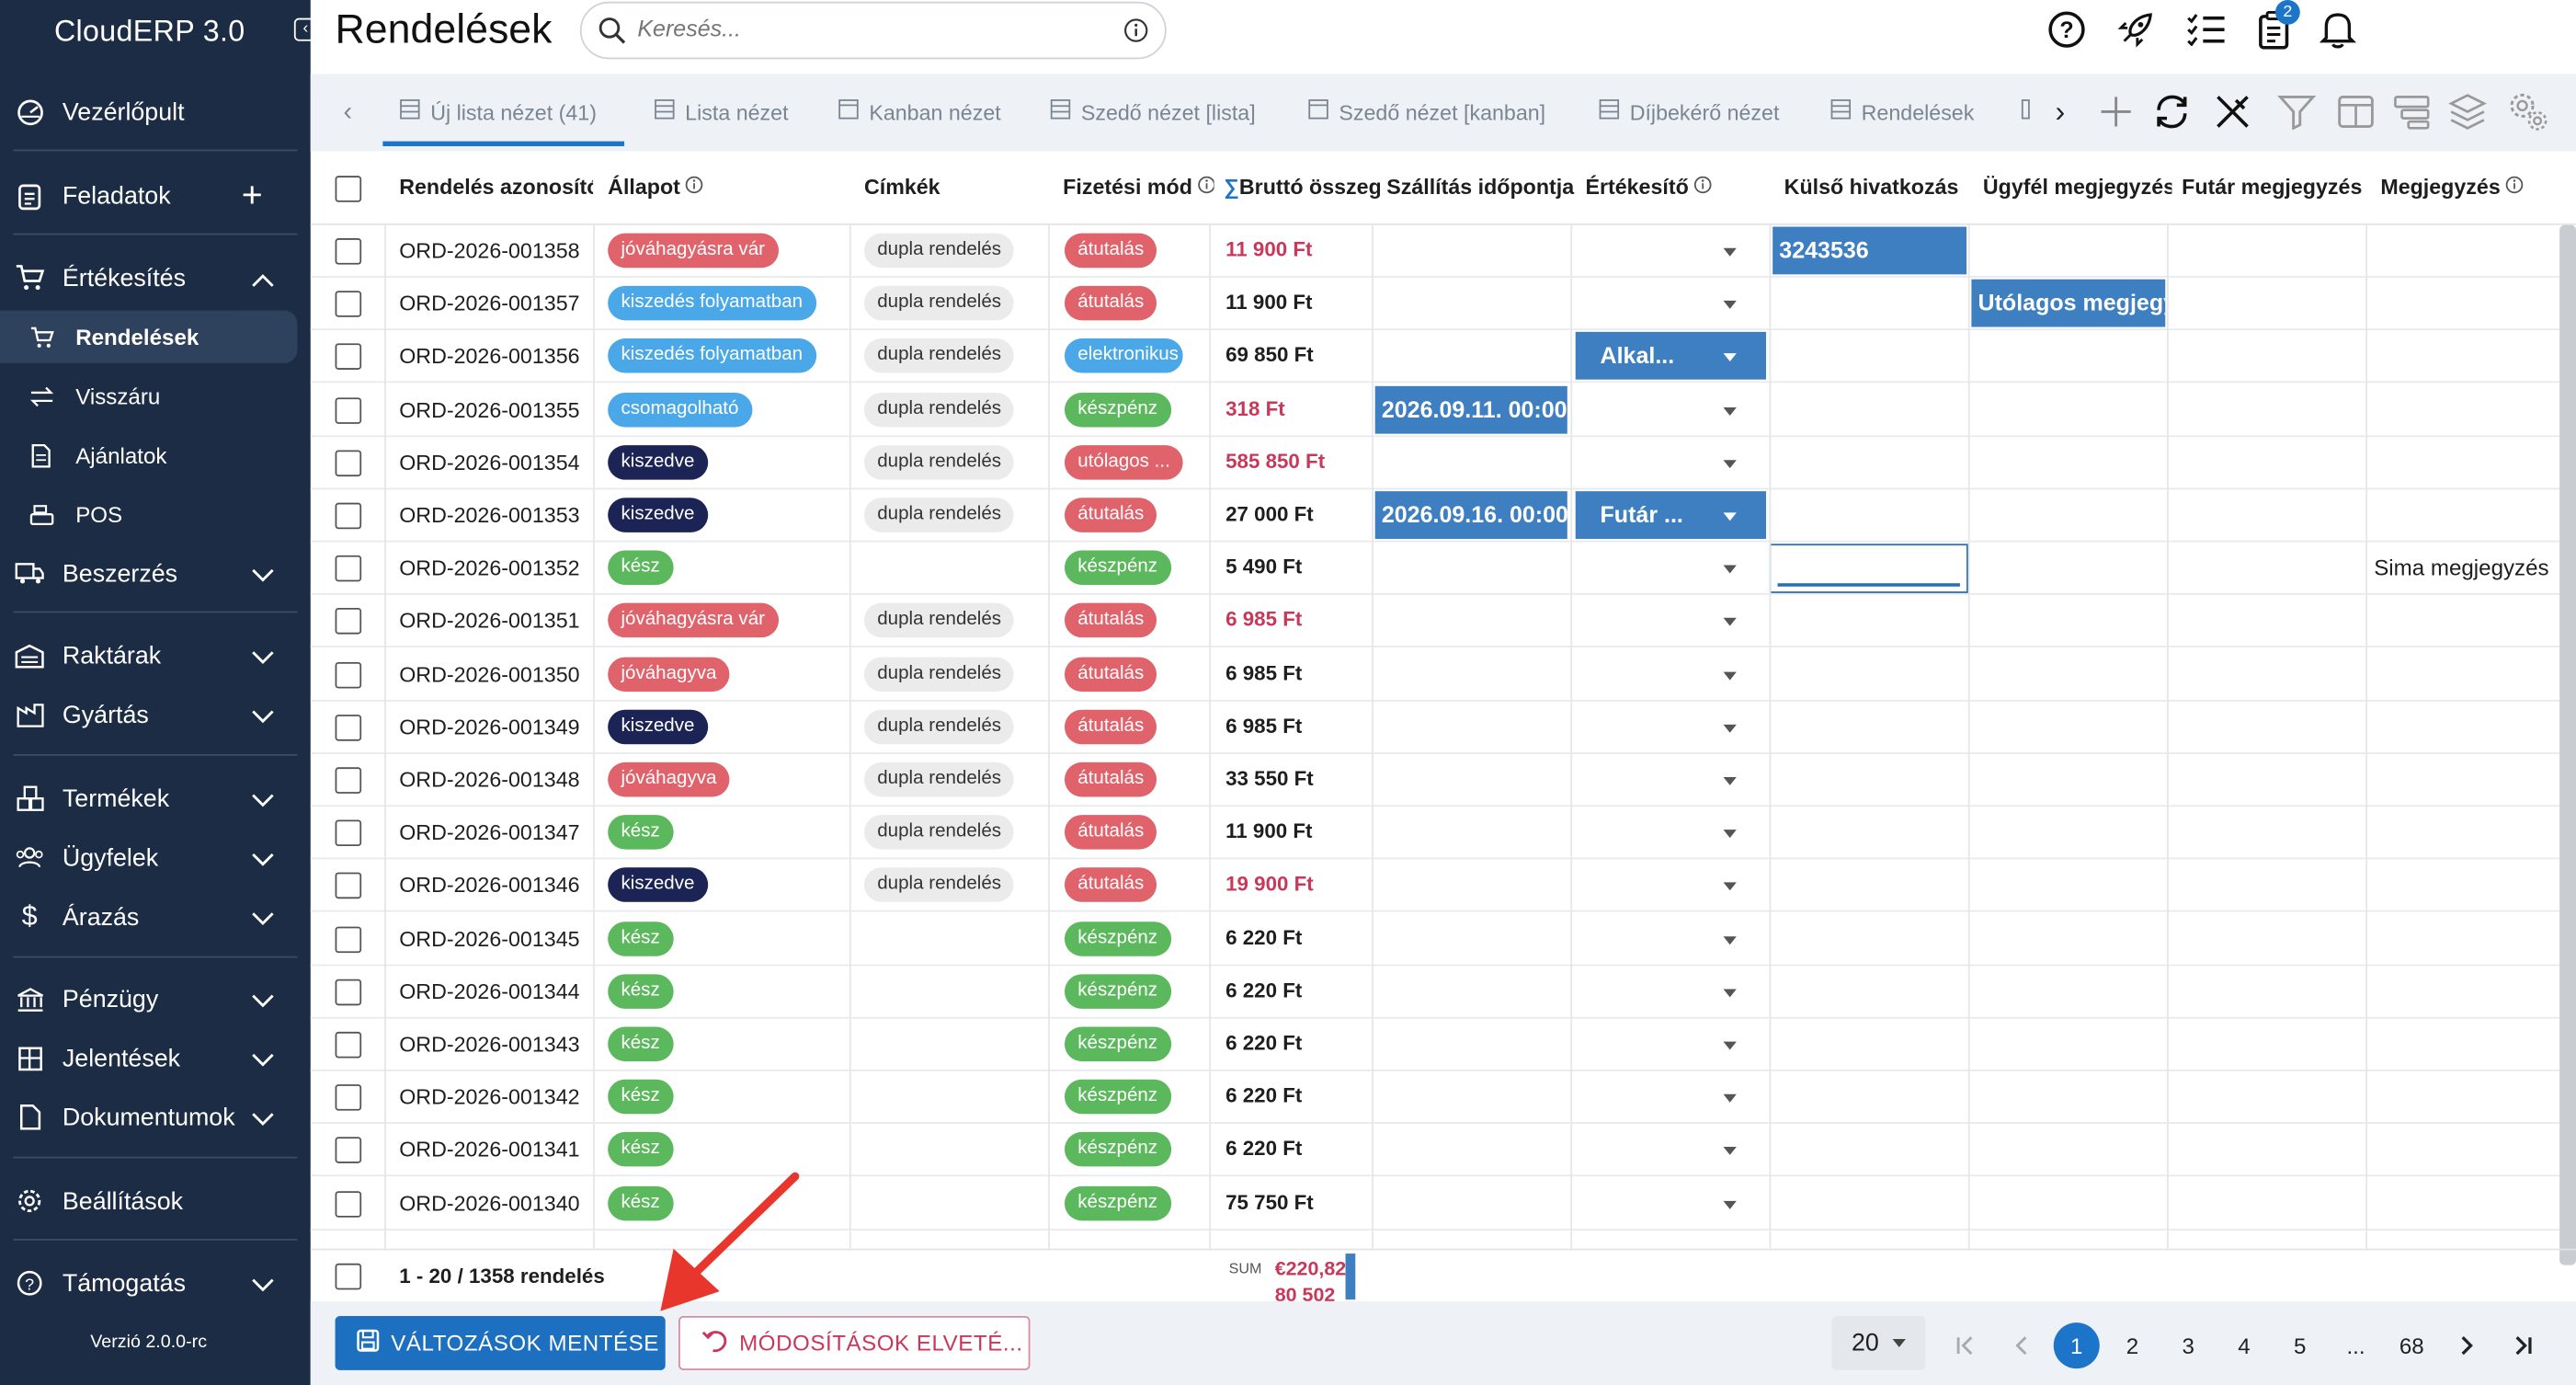  I want to click on info-icon, so click(1135, 35).